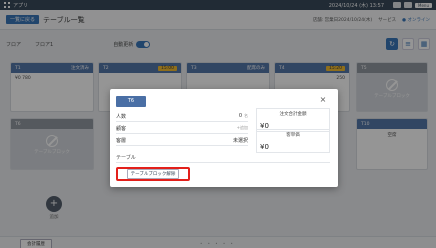 The image size is (436, 248). What do you see at coordinates (246, 115) in the screenshot?
I see `row-unit: 名` at bounding box center [246, 115].